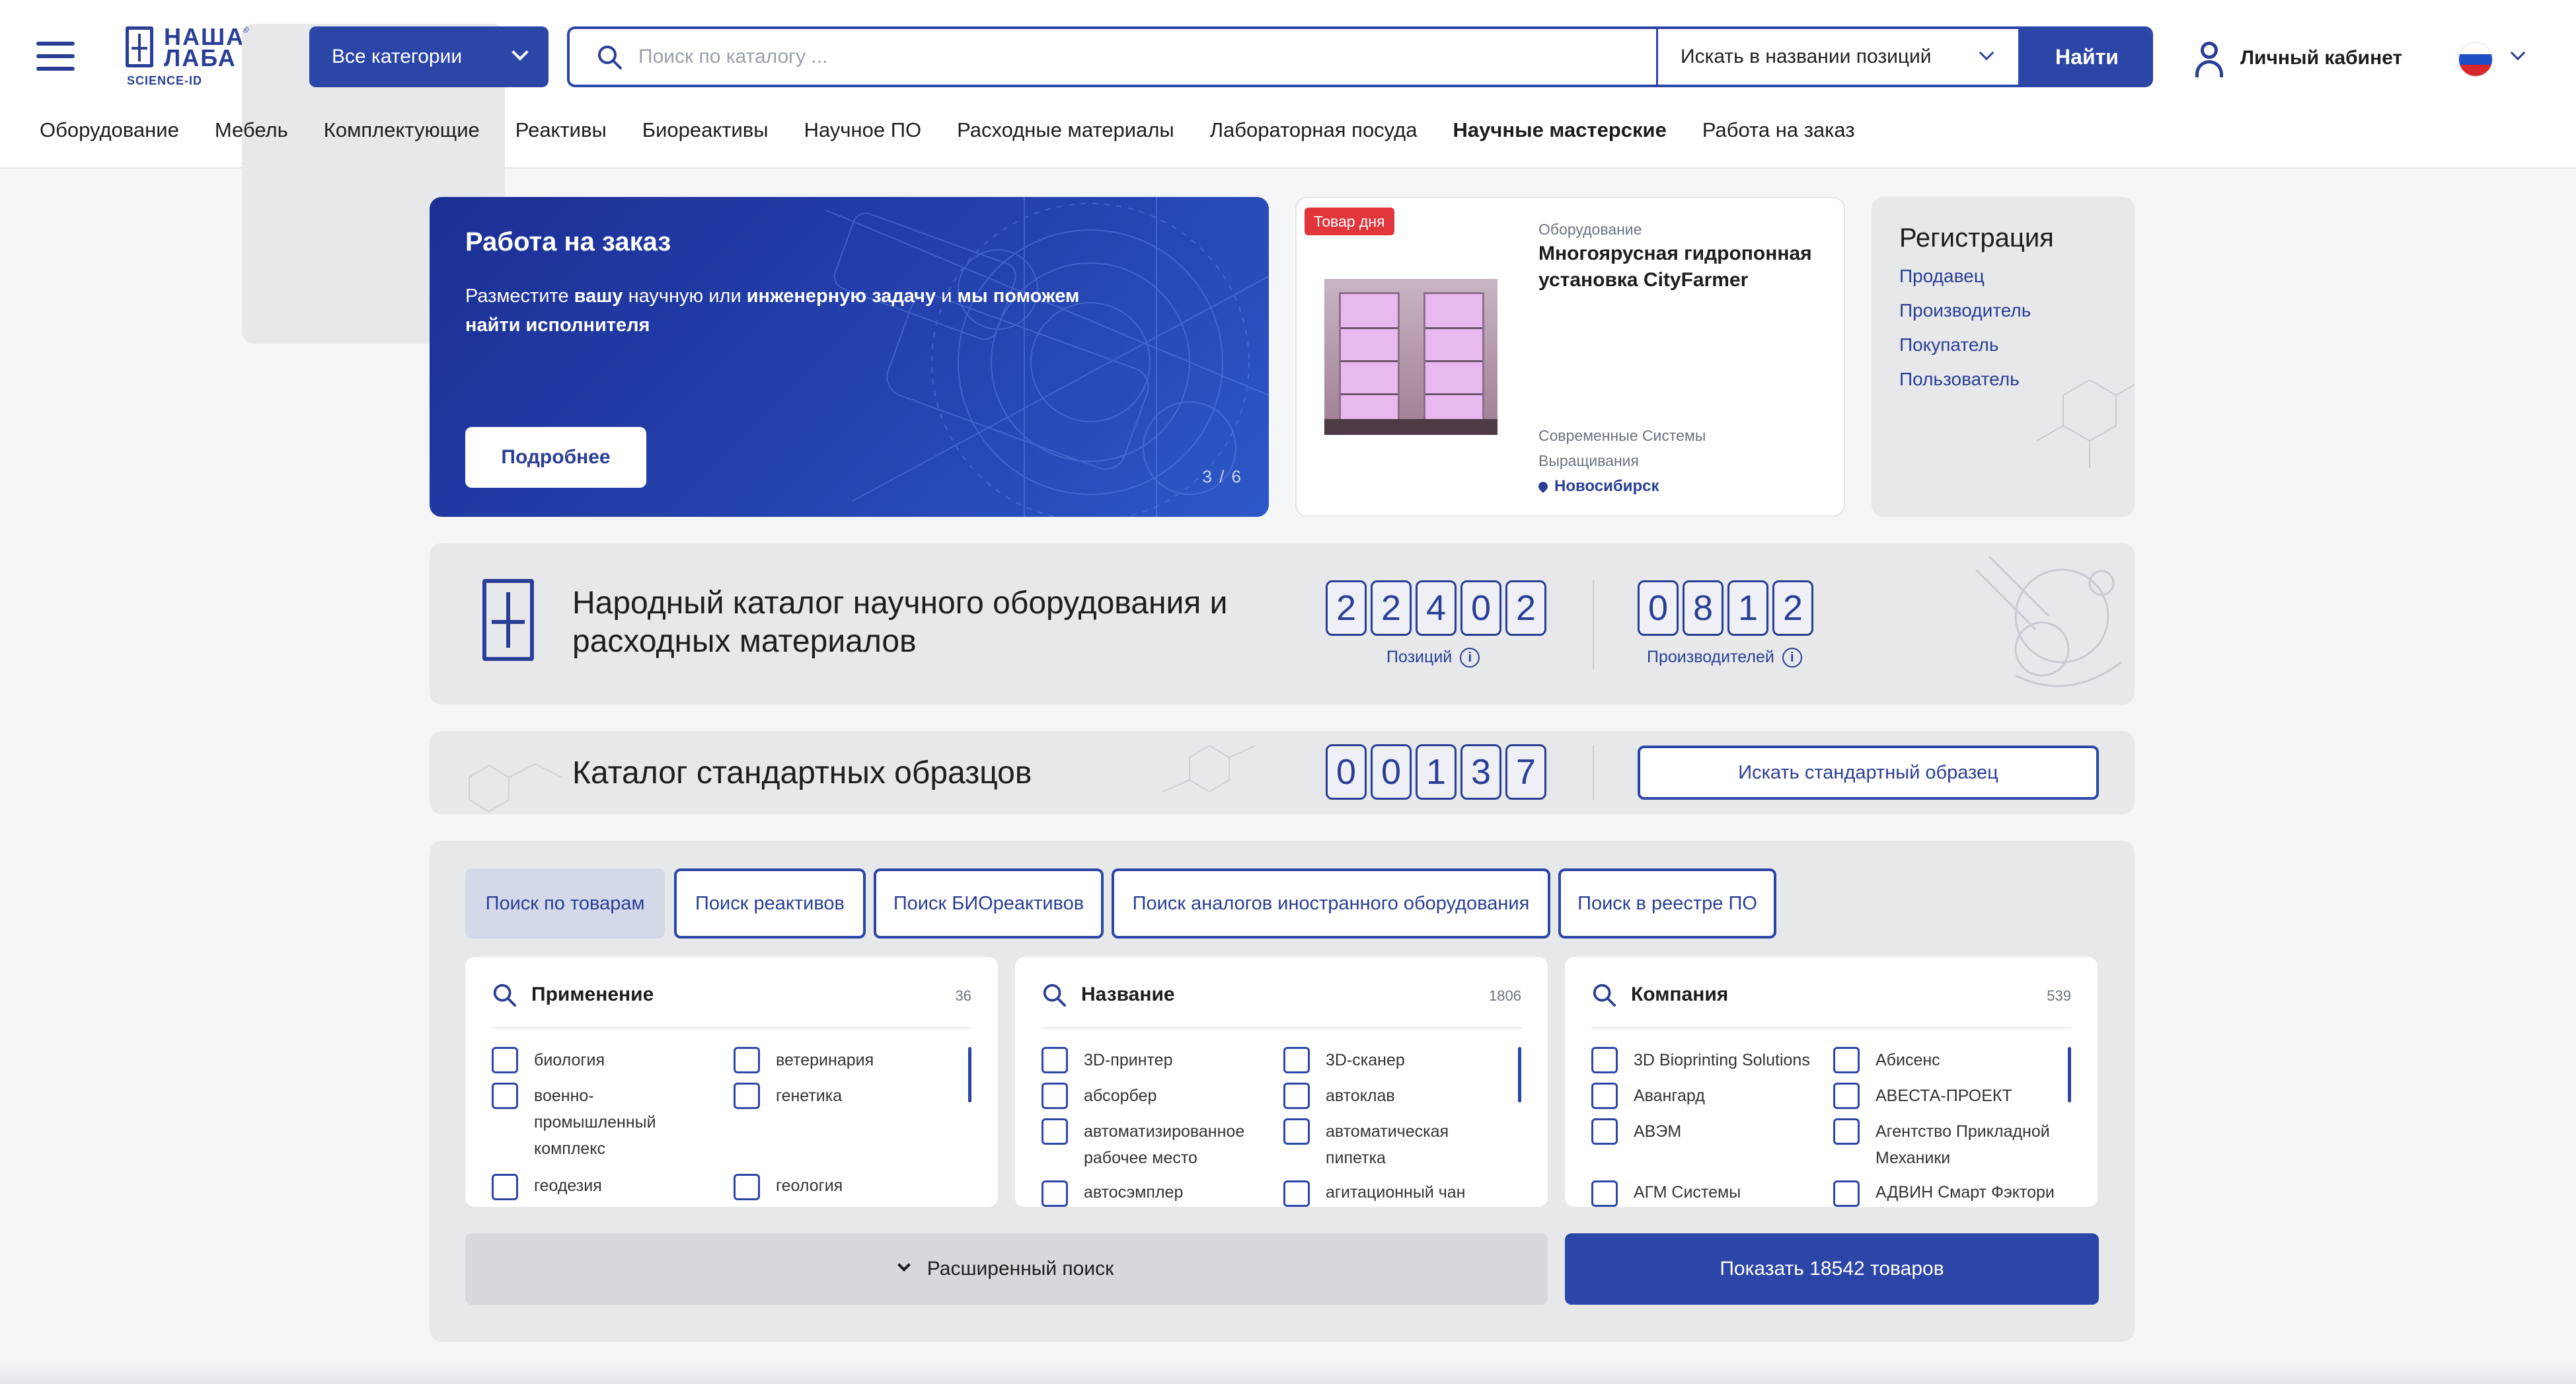 This screenshot has width=2576, height=1384. Describe the element at coordinates (110, 130) in the screenshot. I see `nav-item-equipment: Оборудование` at that location.